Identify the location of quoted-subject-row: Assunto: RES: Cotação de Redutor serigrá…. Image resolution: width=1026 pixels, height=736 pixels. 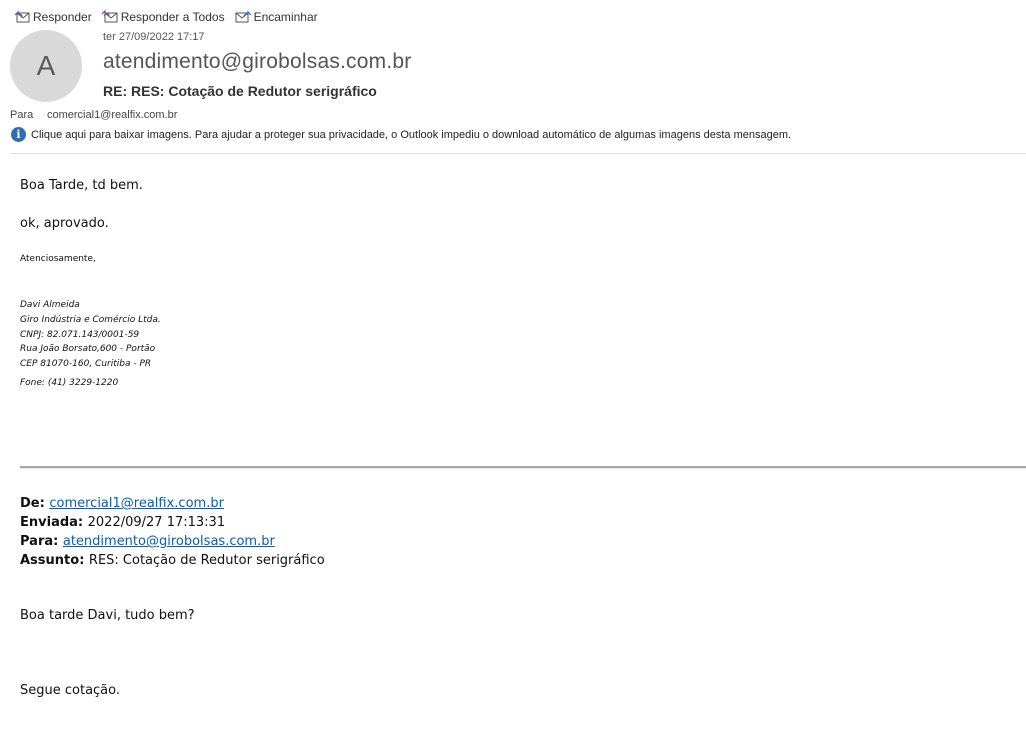
(172, 560).